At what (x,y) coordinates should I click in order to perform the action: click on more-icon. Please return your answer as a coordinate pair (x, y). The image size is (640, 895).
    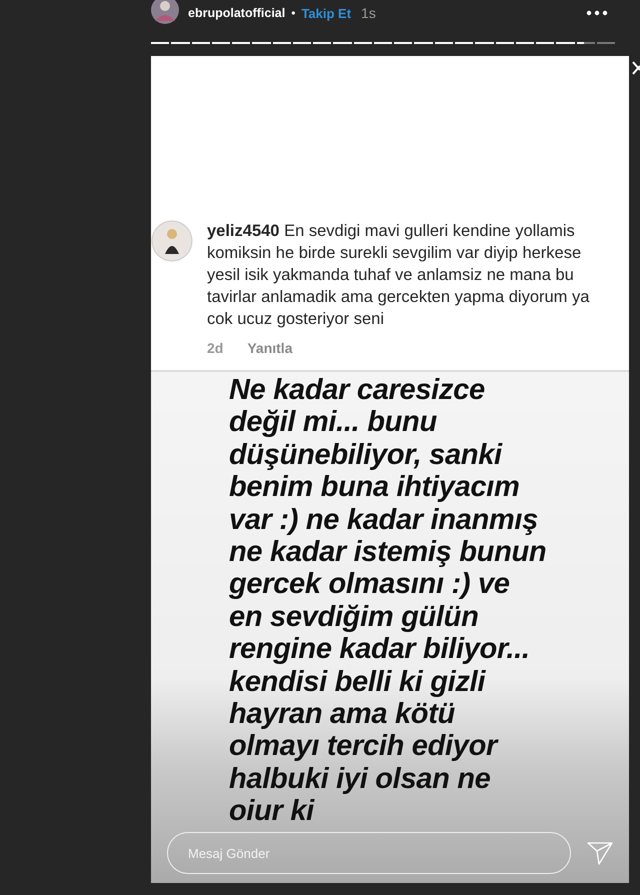
    Looking at the image, I should click on (597, 13).